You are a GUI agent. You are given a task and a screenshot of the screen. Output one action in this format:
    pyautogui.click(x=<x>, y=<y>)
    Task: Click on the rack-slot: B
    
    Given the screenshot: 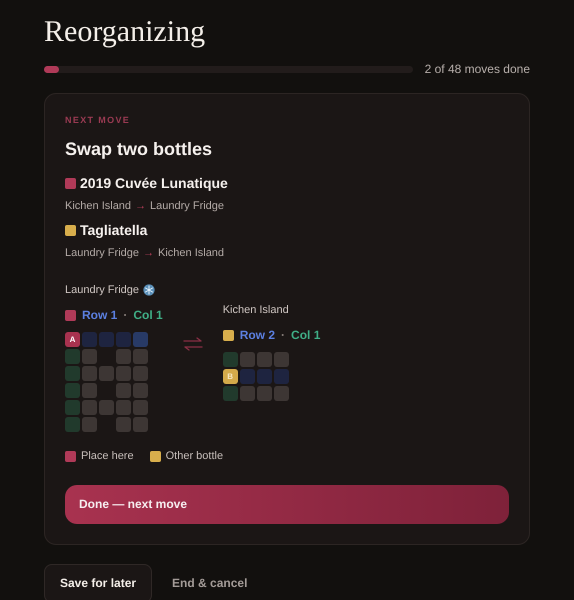 What is the action you would take?
    pyautogui.click(x=230, y=376)
    